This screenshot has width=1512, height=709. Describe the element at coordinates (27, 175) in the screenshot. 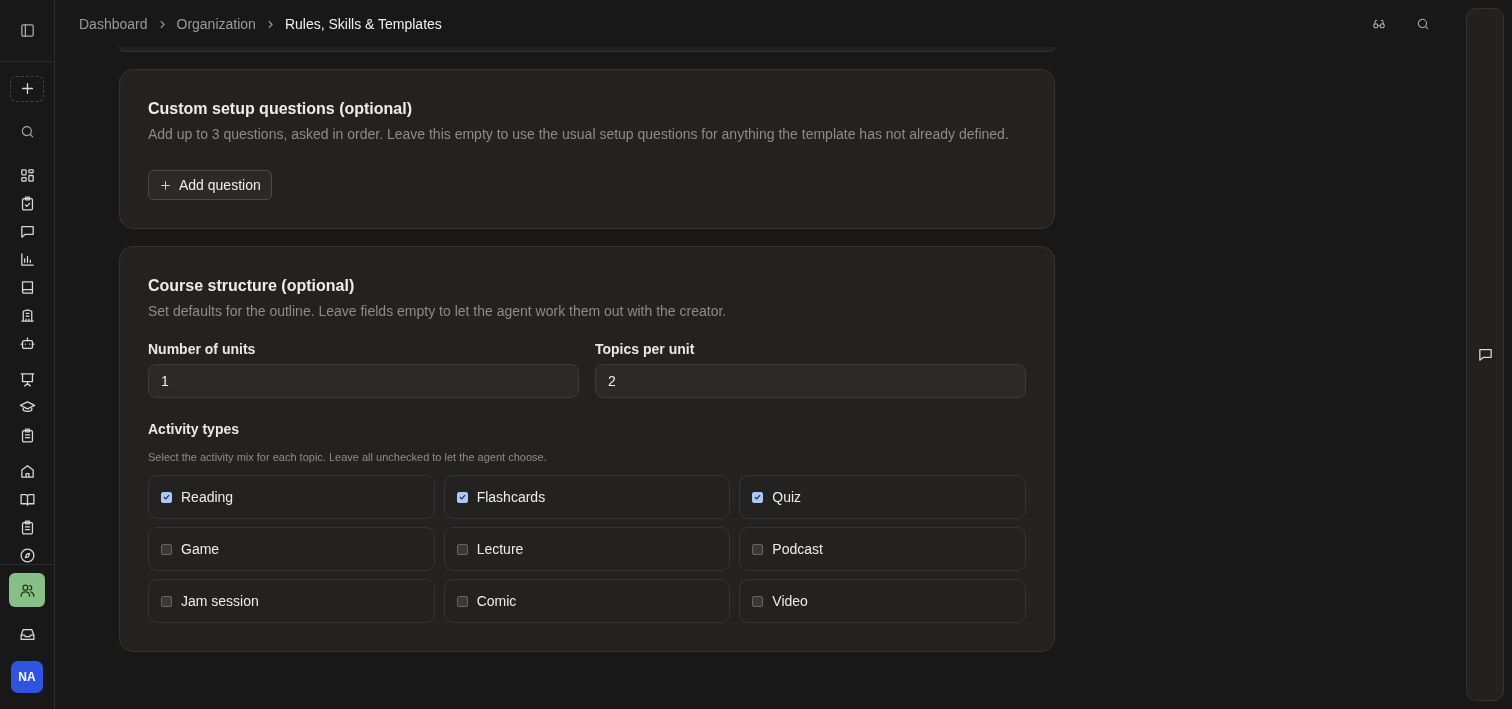

I see `grid-icon` at that location.